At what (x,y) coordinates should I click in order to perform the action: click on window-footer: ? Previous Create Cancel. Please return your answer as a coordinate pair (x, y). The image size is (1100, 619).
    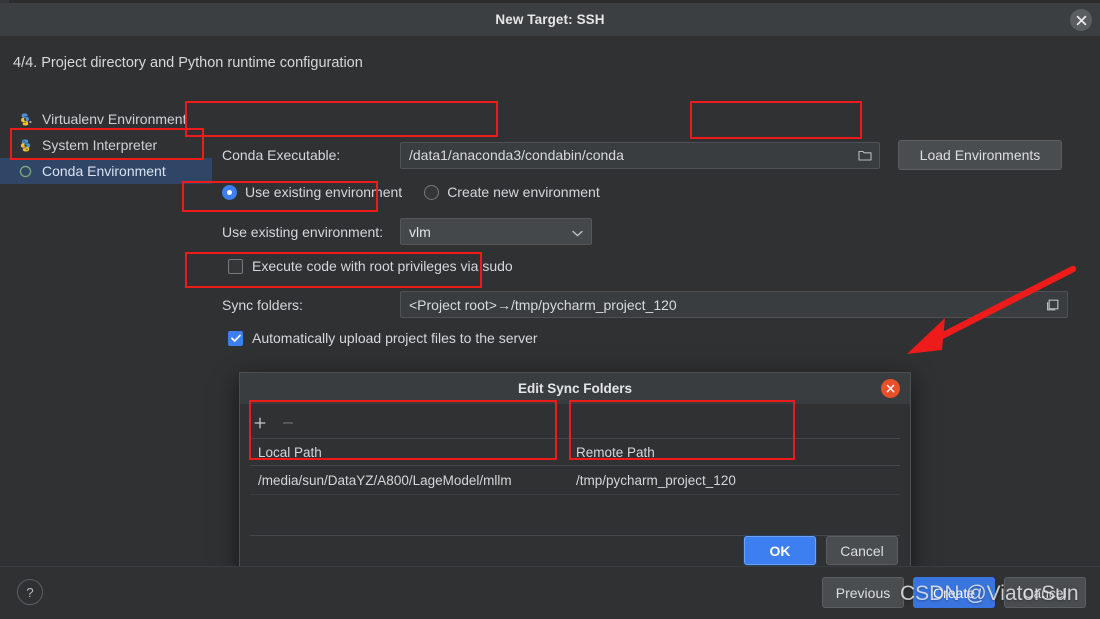
    Looking at the image, I should click on (550, 592).